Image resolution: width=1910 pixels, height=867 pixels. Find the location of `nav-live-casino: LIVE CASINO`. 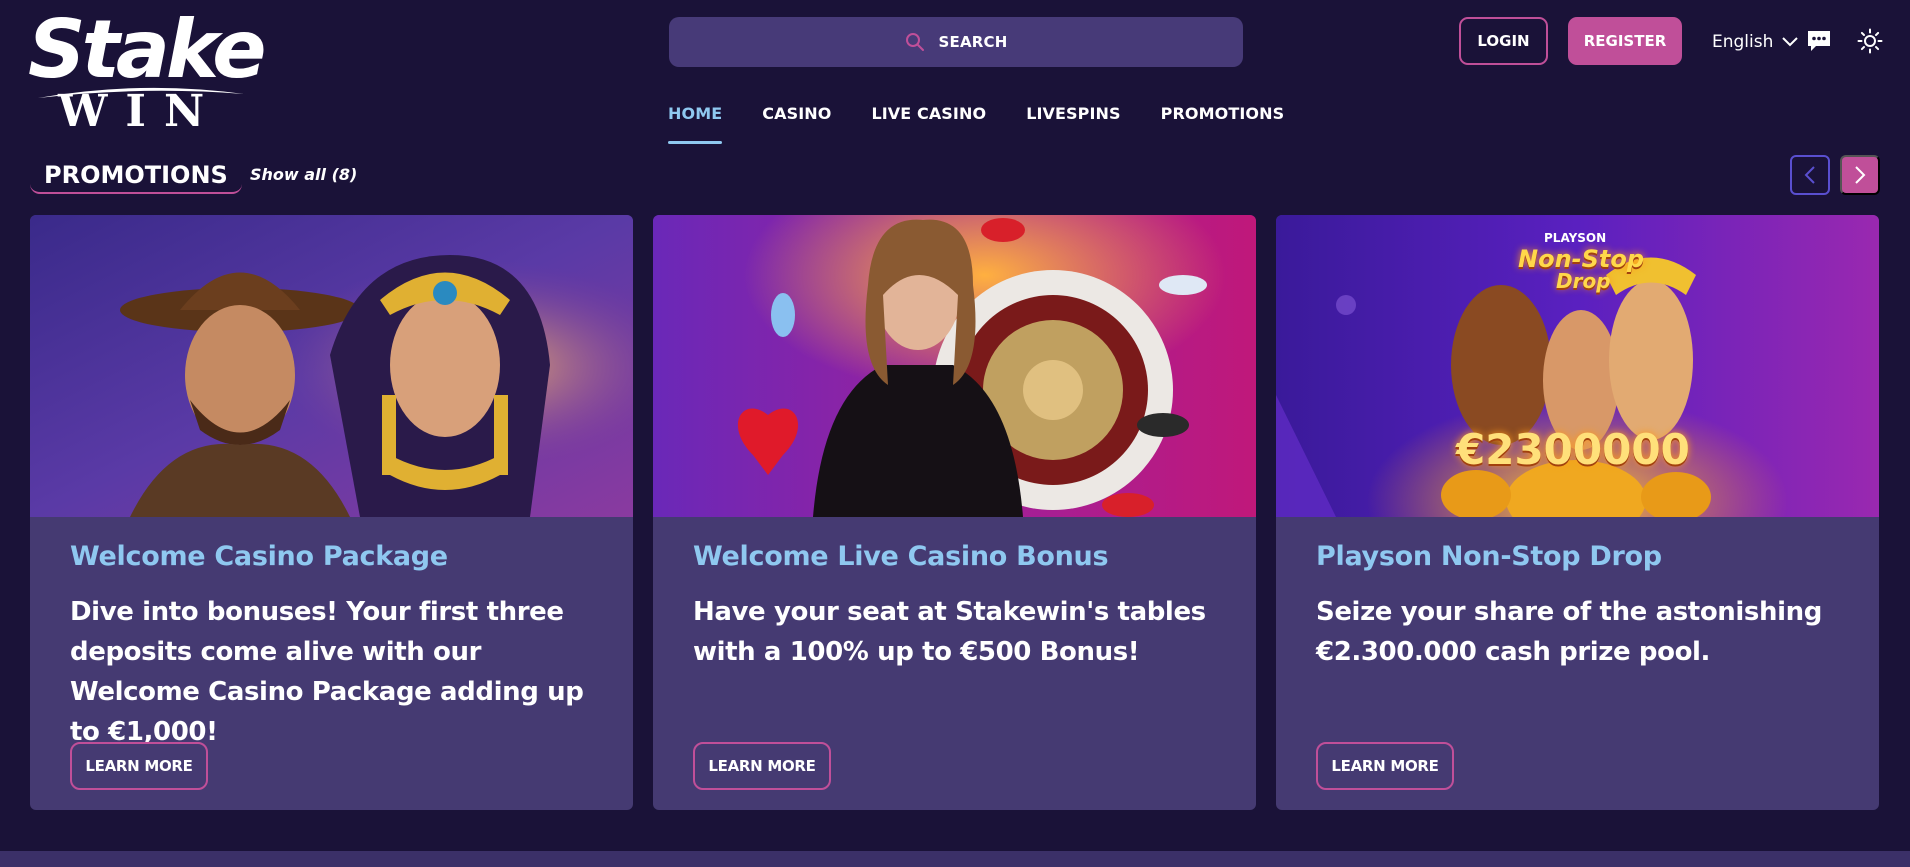

nav-live-casino: LIVE CASINO is located at coordinates (928, 124).